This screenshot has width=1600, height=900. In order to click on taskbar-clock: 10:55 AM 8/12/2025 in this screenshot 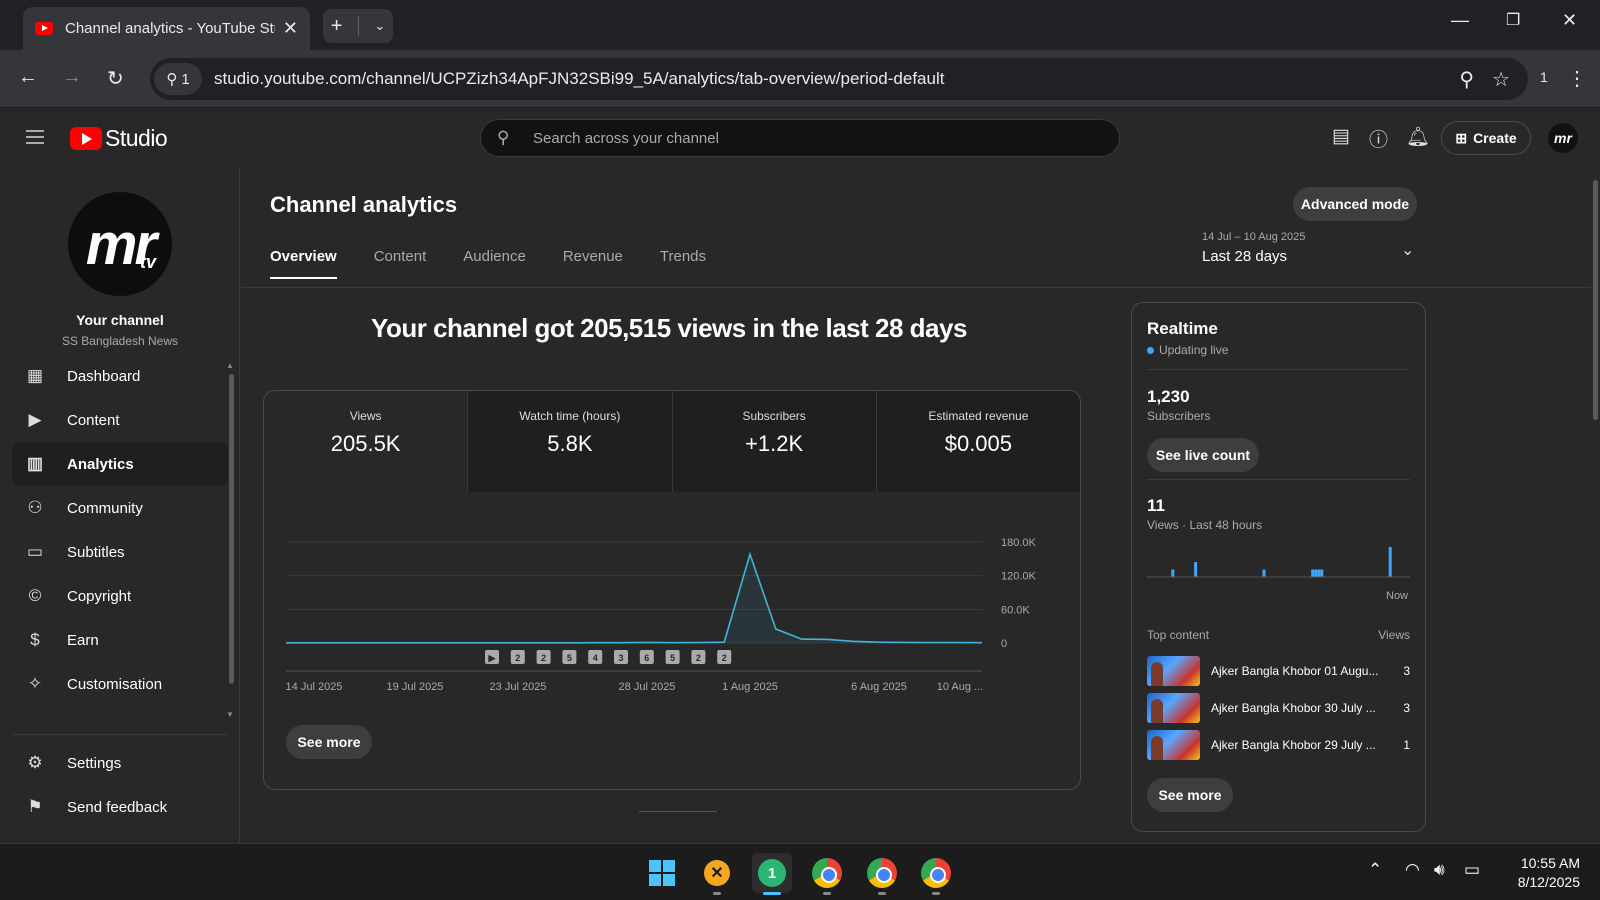, I will do `click(1540, 873)`.